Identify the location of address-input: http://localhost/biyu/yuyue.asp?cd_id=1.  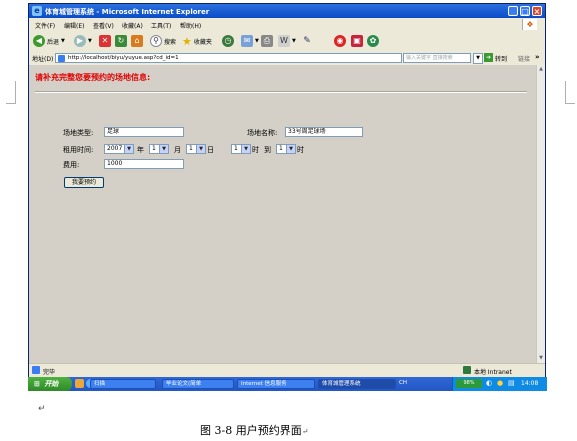
(228, 58).